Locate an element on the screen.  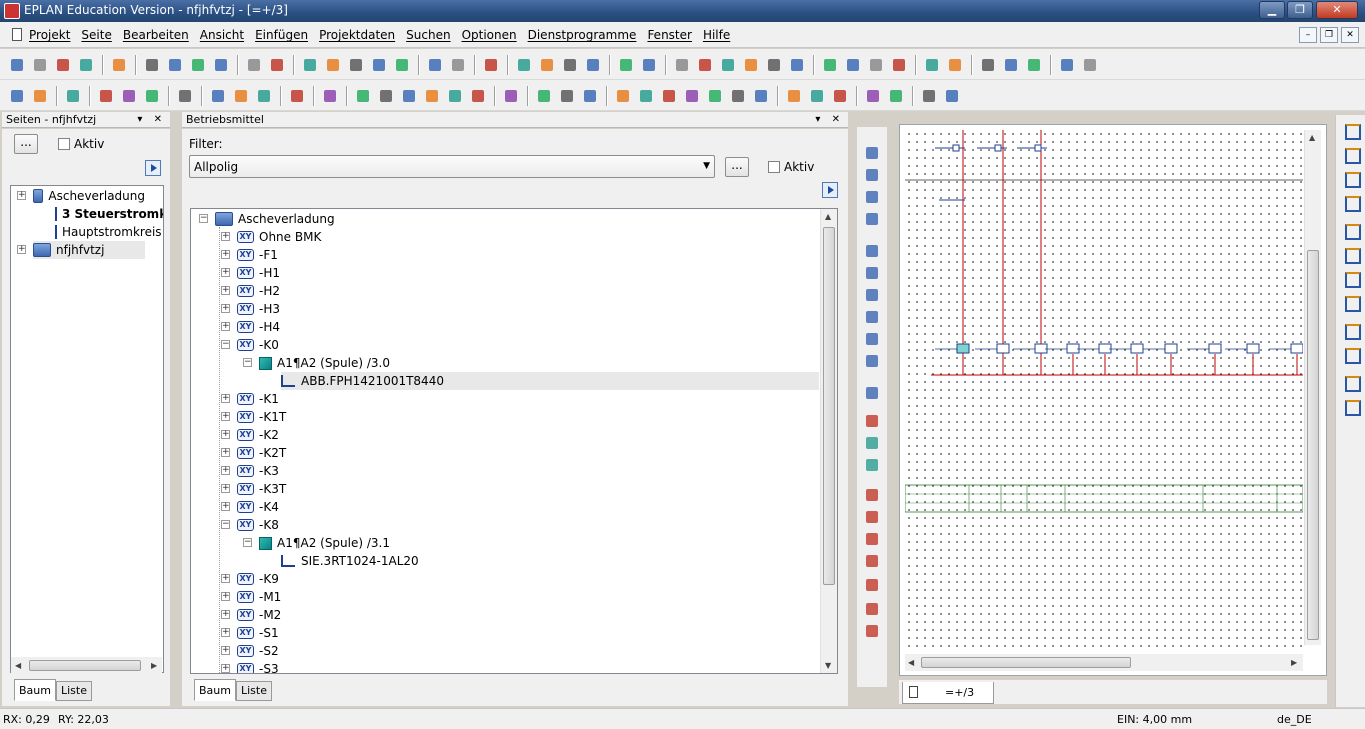
pages-panel-controls: ▾ ✕ is located at coordinates (151, 119).